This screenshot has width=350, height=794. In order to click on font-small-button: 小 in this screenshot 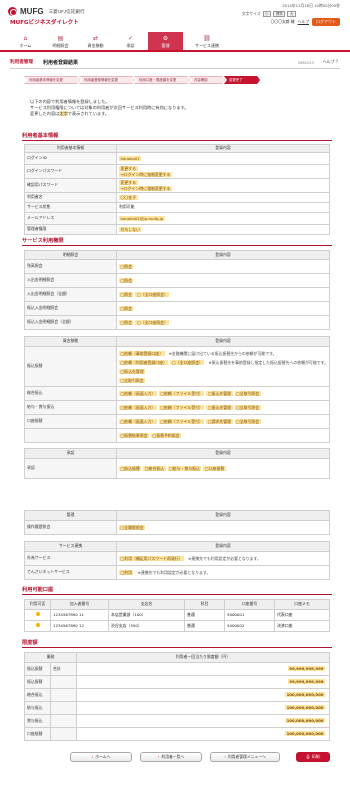, I will do `click(267, 14)`.